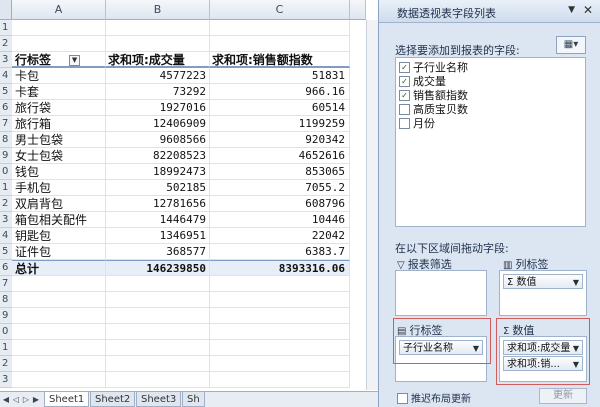 This screenshot has width=600, height=407. What do you see at coordinates (433, 68) in the screenshot?
I see `field-item: ✓ 子行业名称` at bounding box center [433, 68].